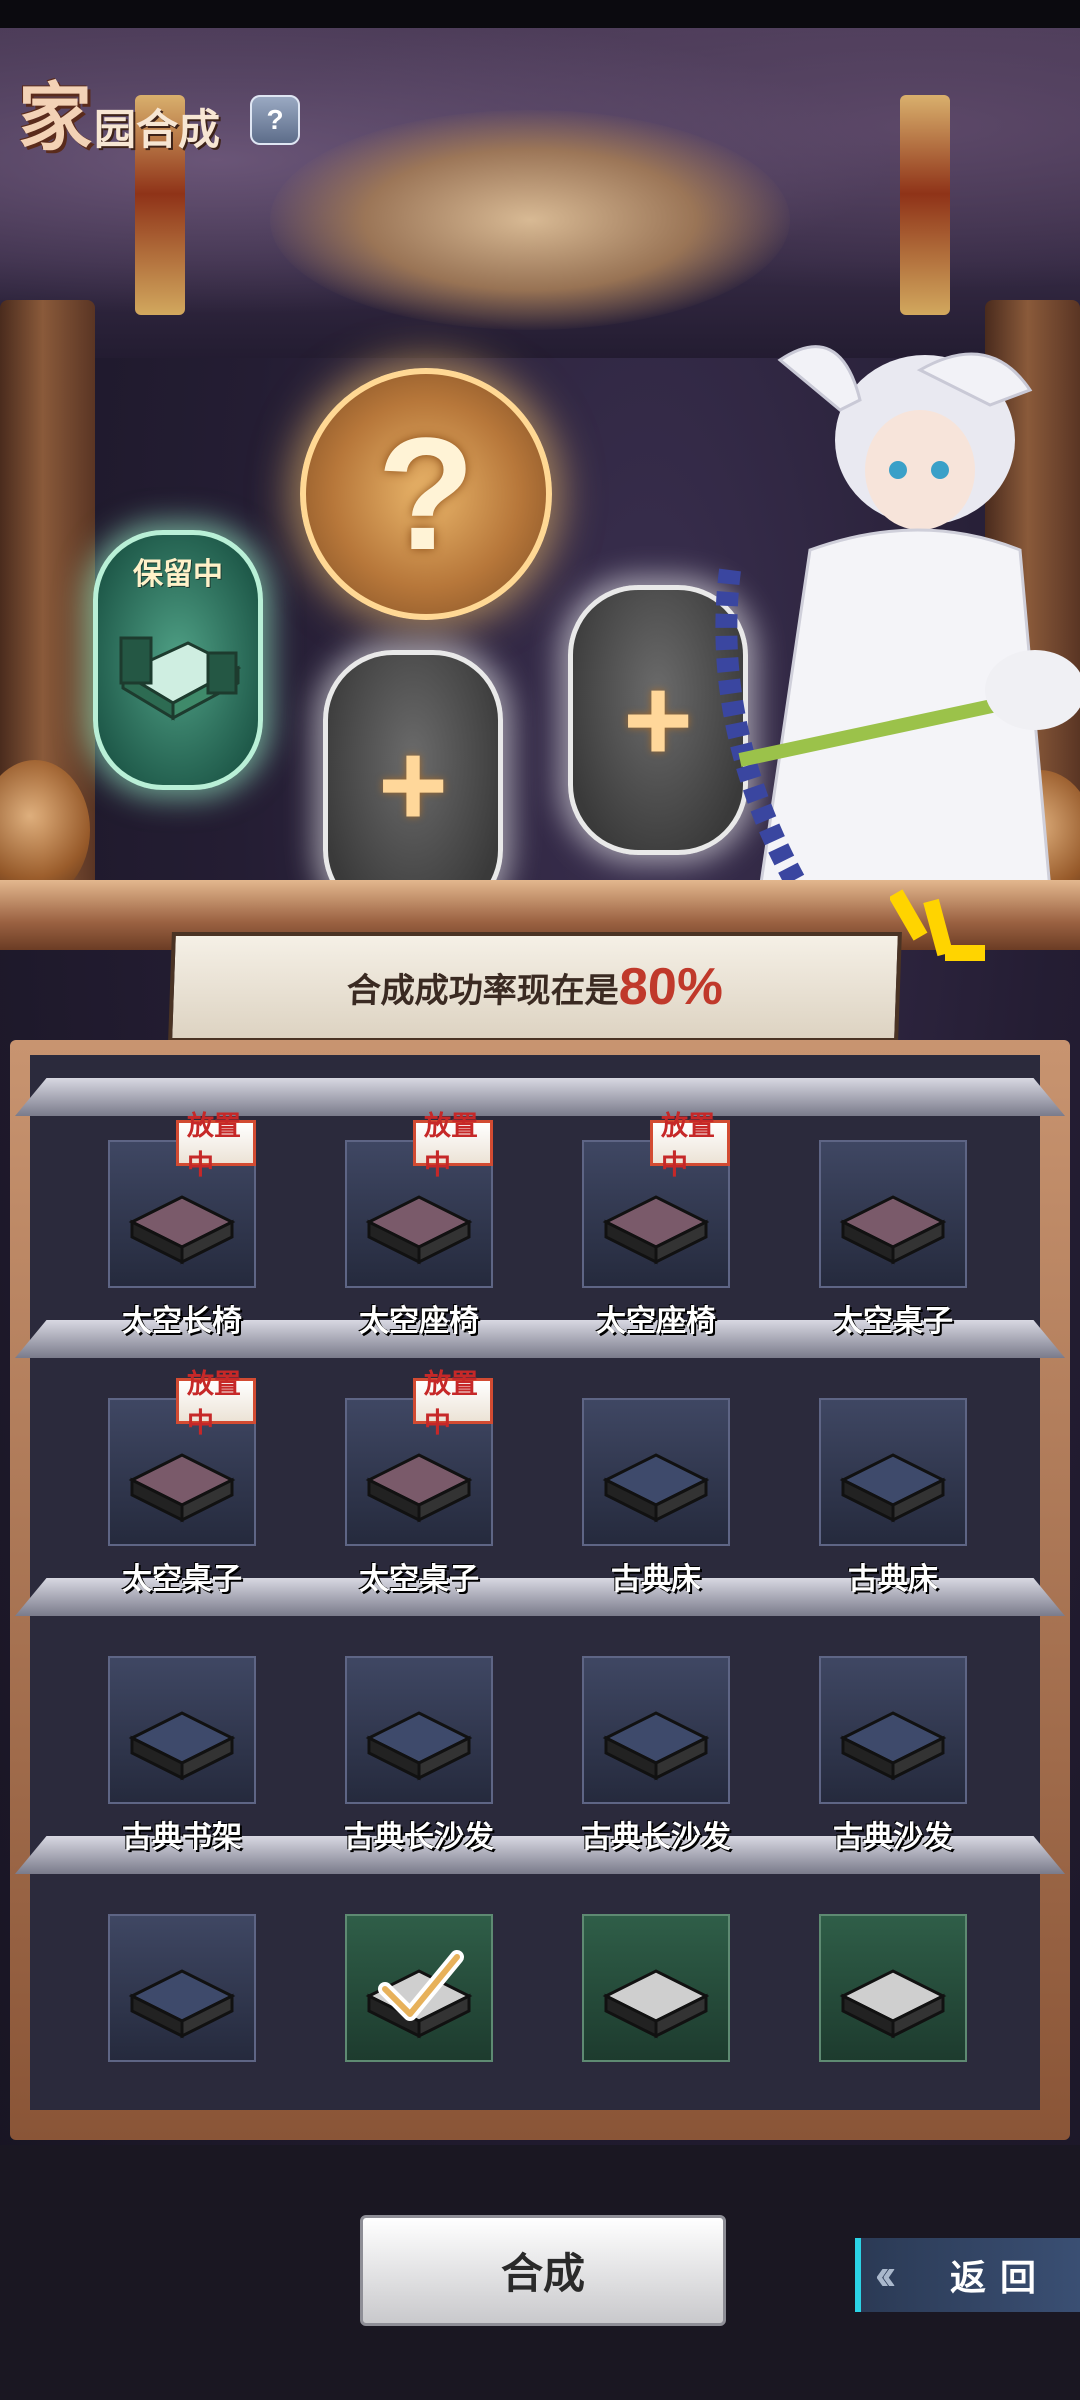 This screenshot has width=1080, height=2400. I want to click on inventory-item: 古典沙发, so click(893, 1766).